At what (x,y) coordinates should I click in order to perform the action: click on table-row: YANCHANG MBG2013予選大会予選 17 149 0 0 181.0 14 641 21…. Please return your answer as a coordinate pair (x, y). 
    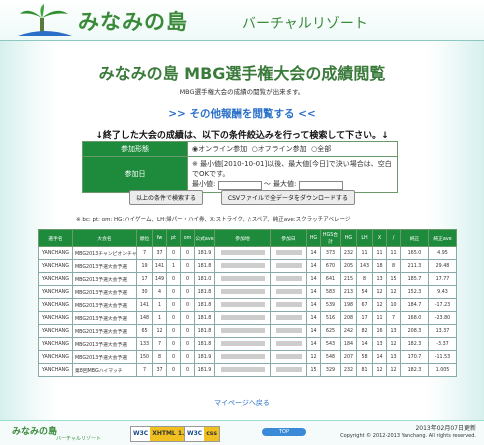
    Looking at the image, I should click on (247, 279).